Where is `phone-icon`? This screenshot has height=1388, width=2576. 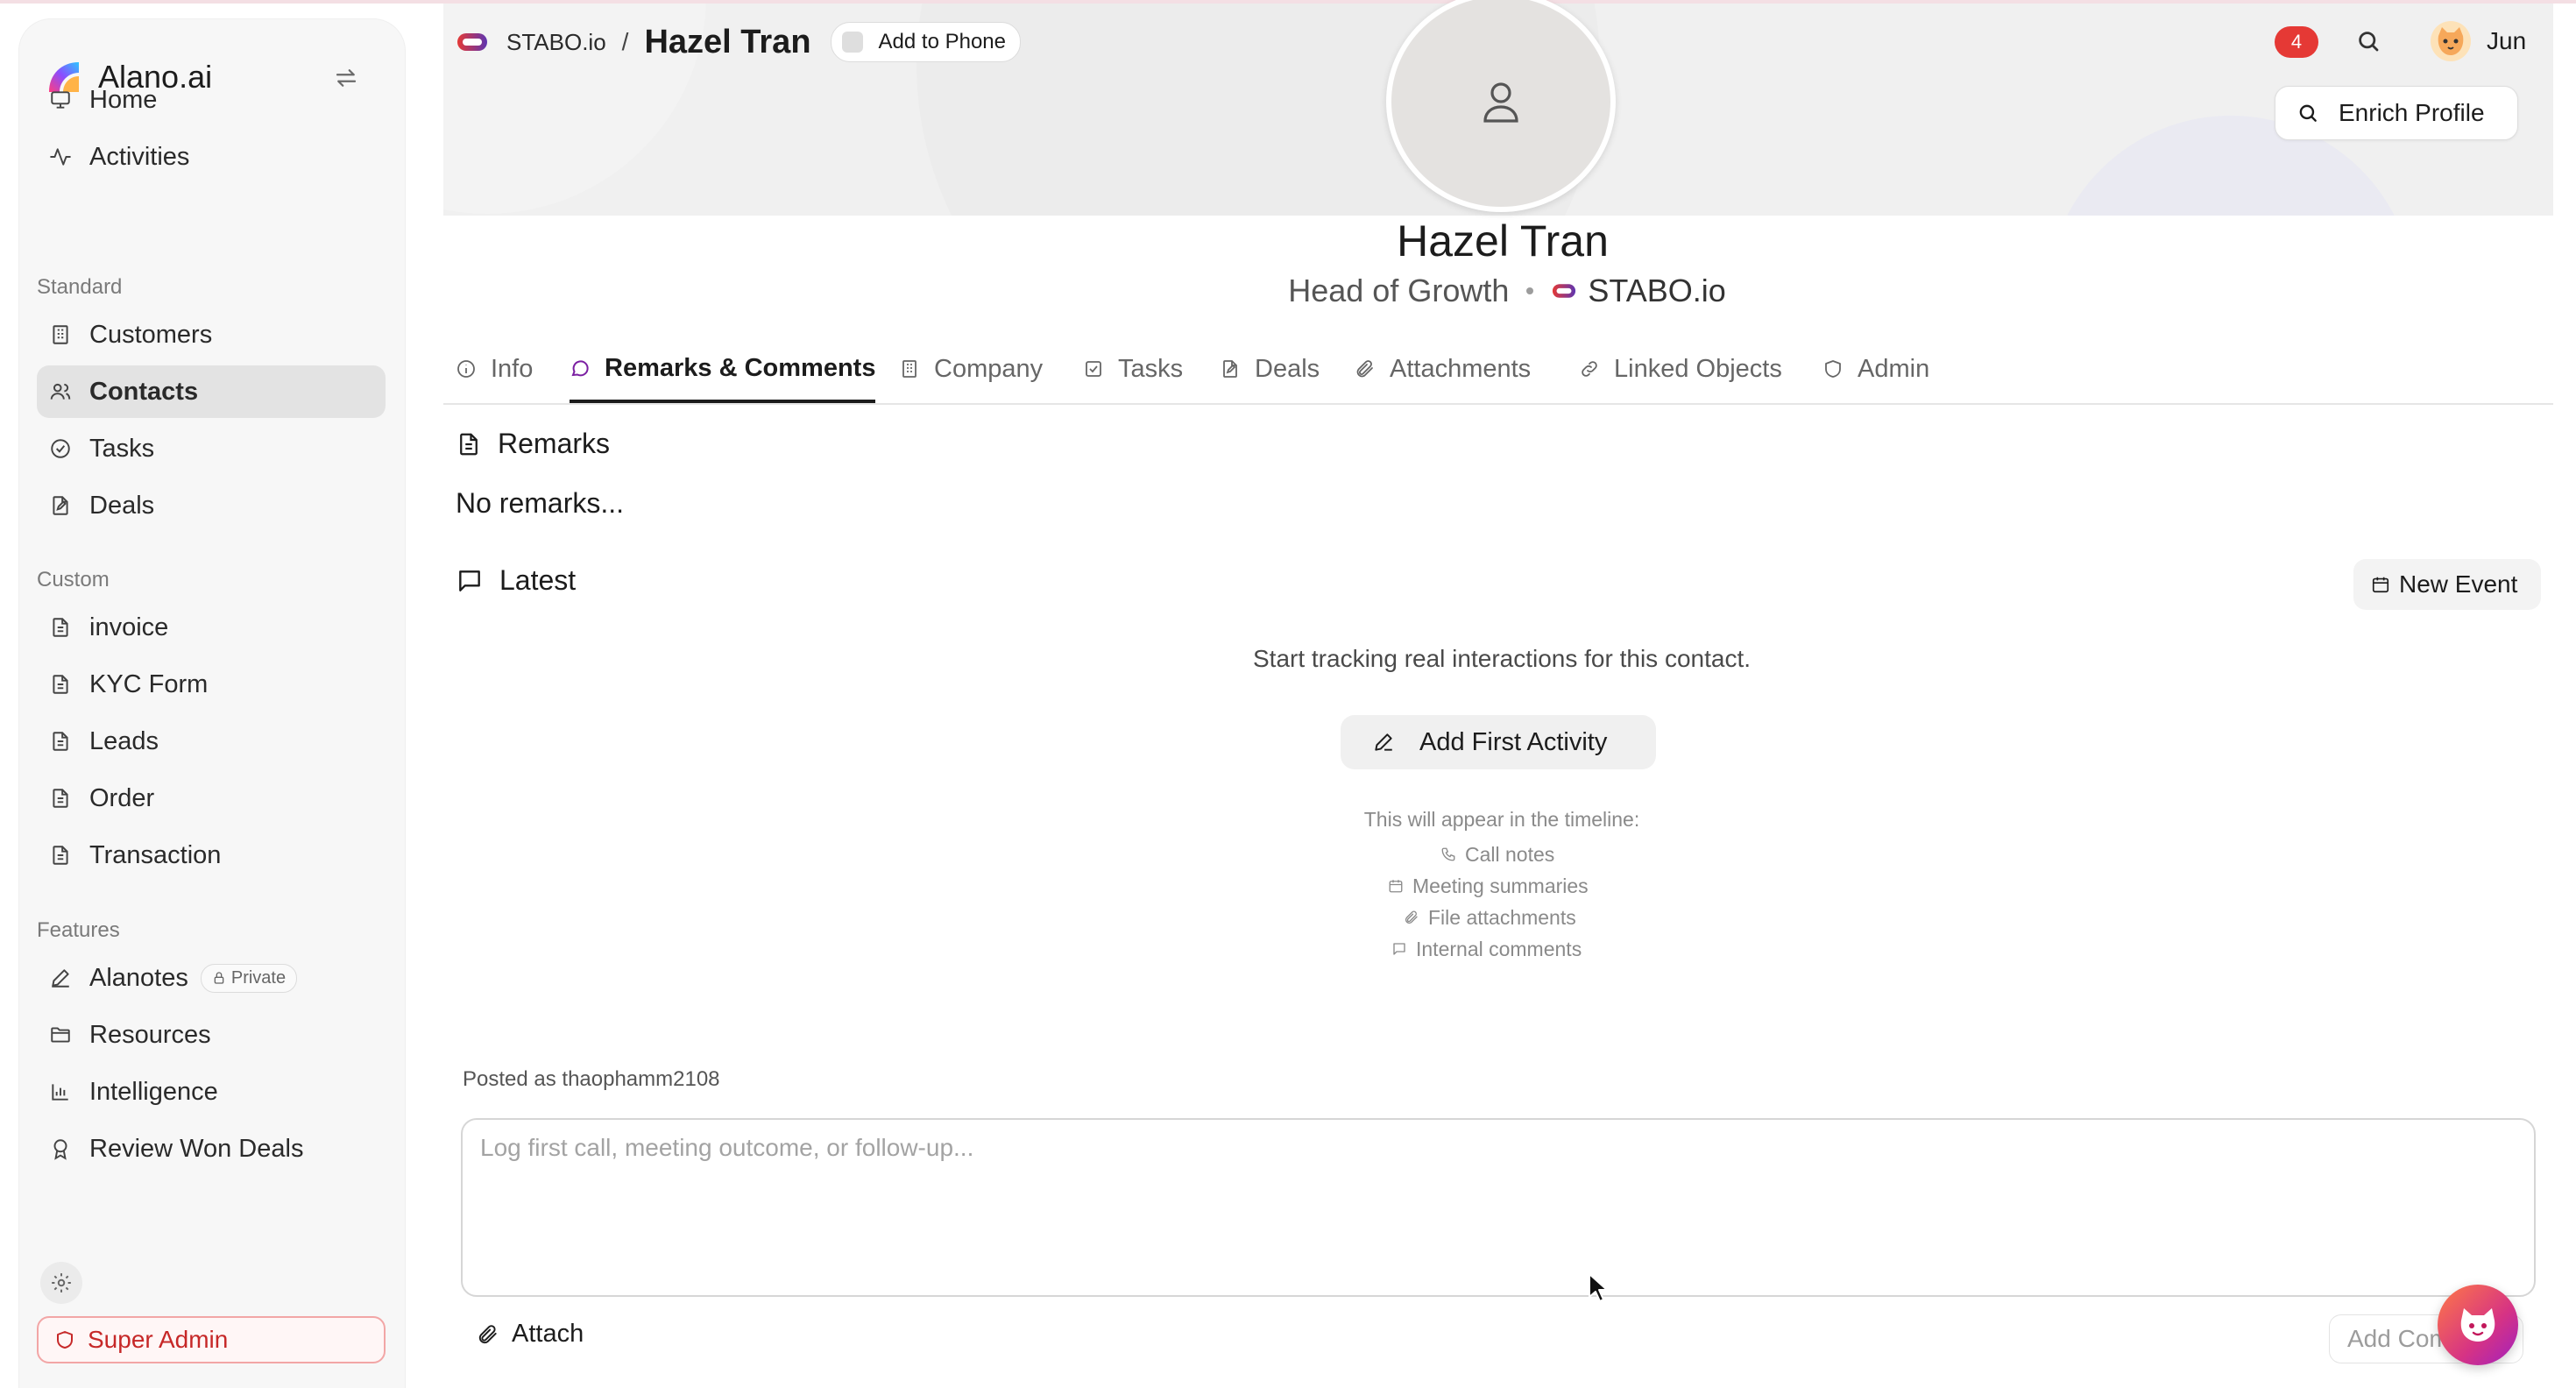
phone-icon is located at coordinates (1448, 854).